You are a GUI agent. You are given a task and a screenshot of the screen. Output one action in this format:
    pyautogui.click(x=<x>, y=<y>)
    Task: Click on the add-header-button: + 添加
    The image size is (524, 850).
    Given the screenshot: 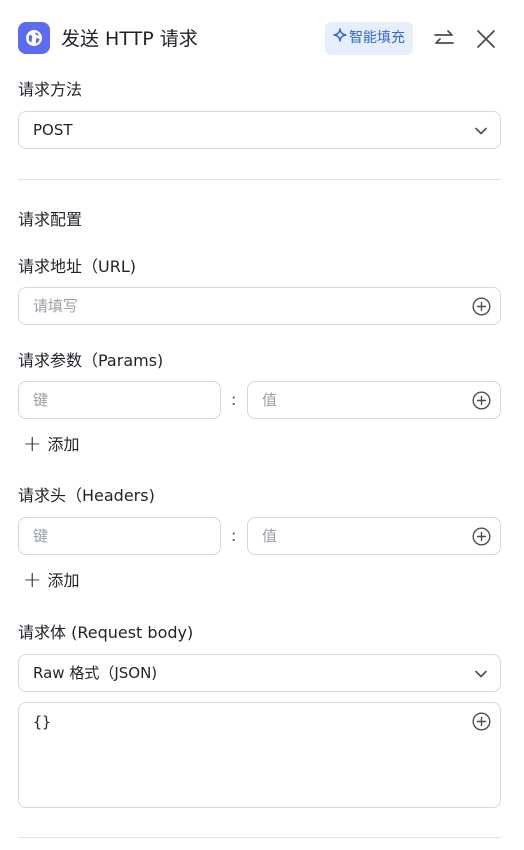 What is the action you would take?
    pyautogui.click(x=51, y=581)
    